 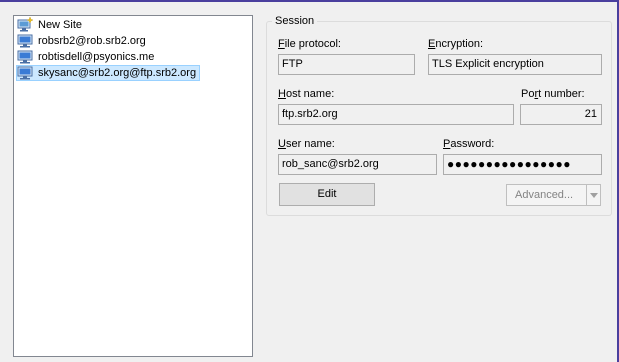 I want to click on port-number-label: Port number:, so click(x=553, y=94).